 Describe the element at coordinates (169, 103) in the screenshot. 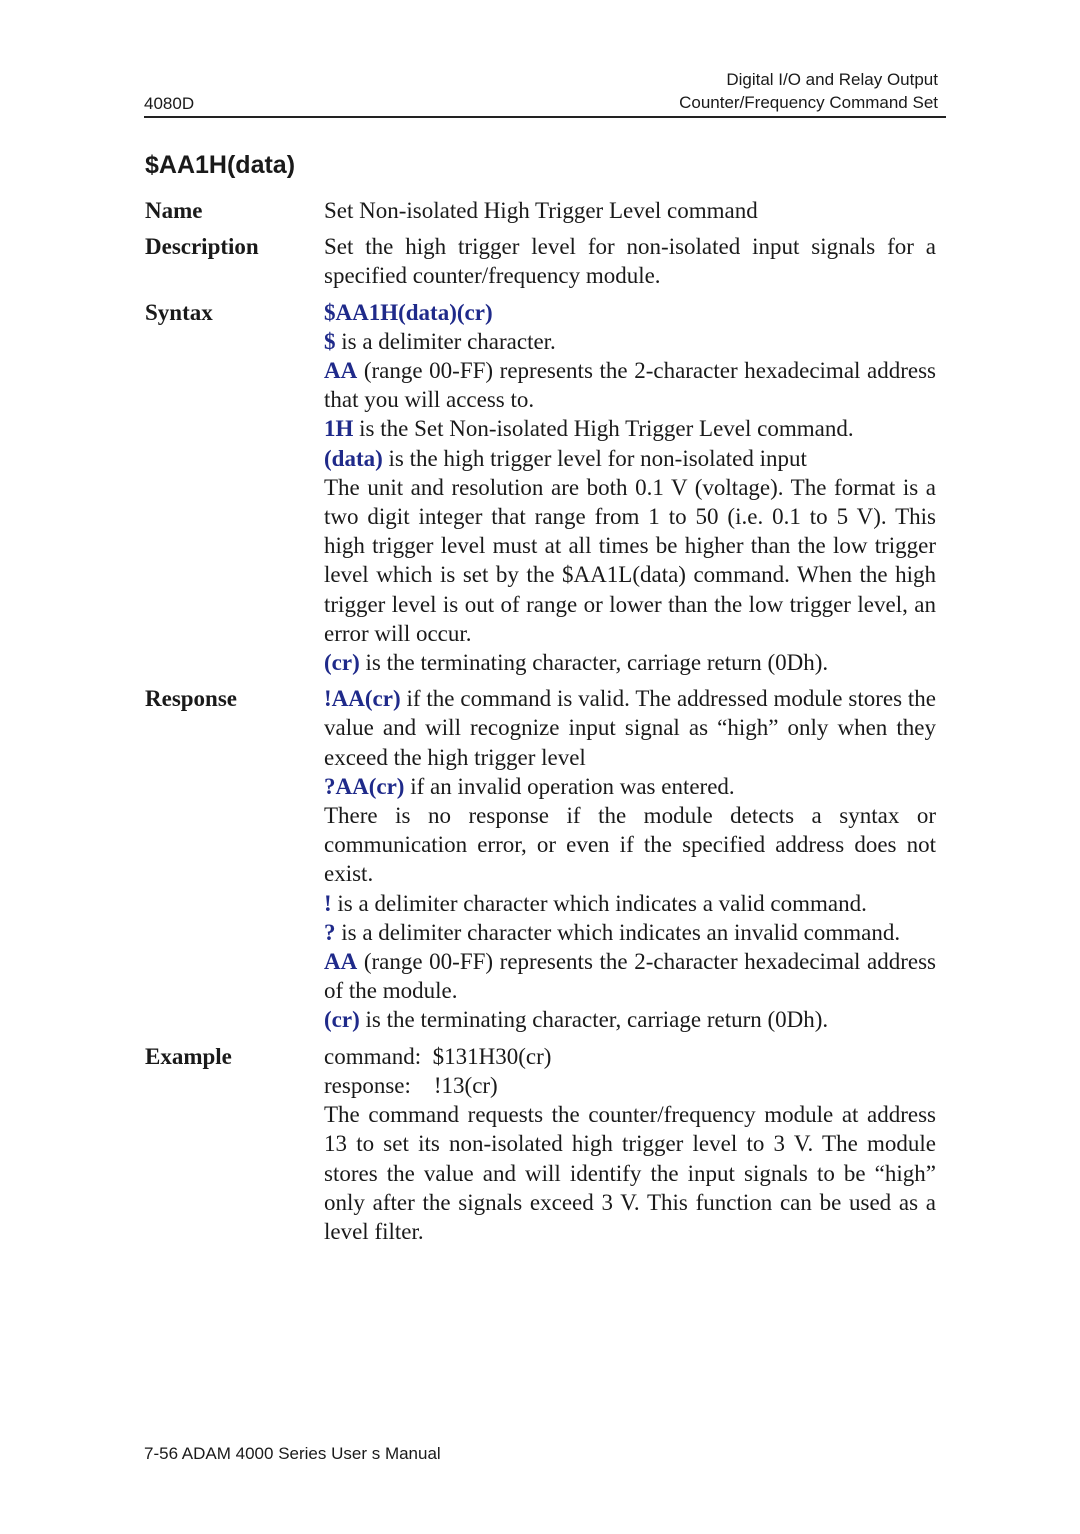

I see `header-model: 4080D` at that location.